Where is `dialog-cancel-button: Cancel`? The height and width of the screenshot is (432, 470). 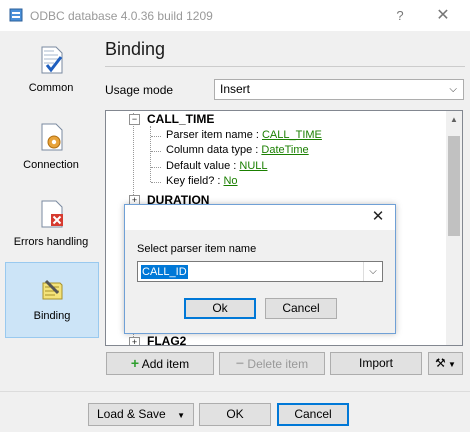 dialog-cancel-button: Cancel is located at coordinates (301, 308).